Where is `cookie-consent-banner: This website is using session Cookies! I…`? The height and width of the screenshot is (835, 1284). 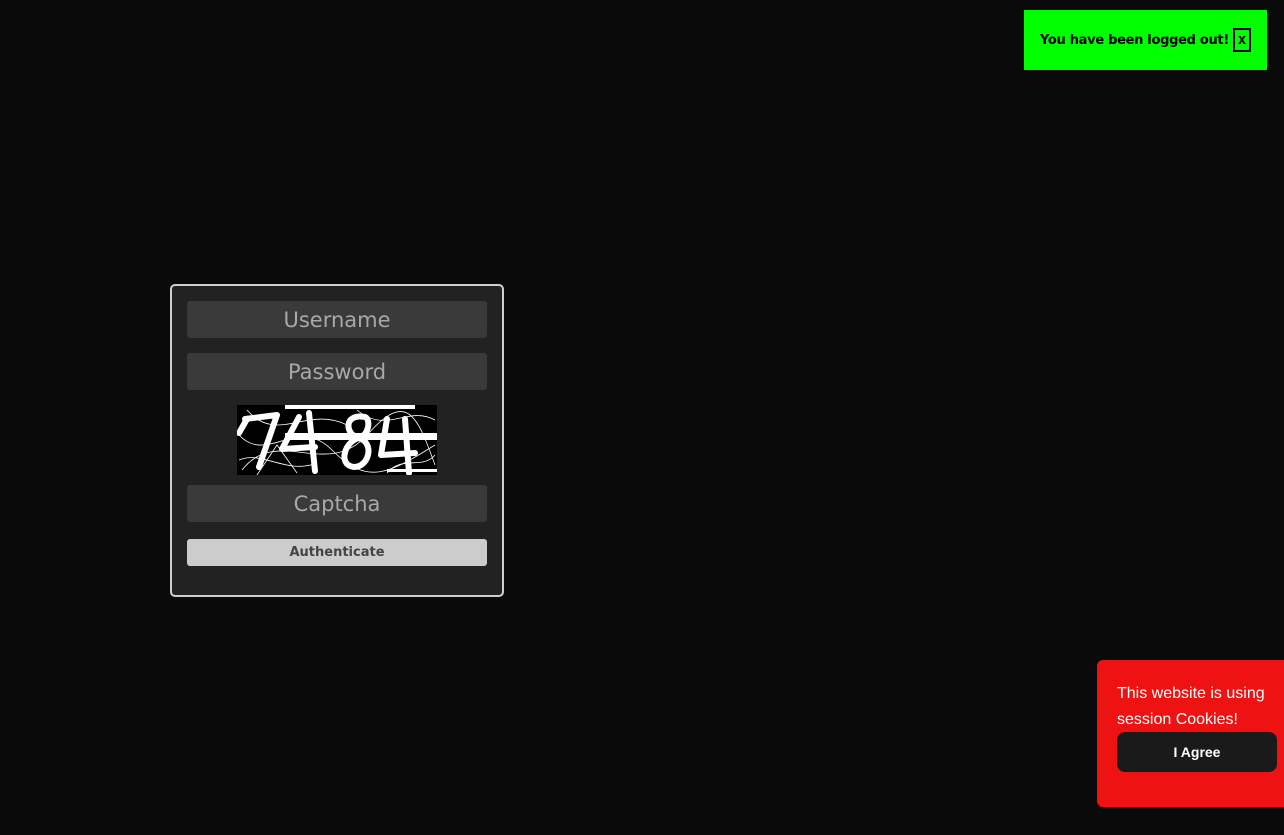
cookie-consent-banner: This website is using session Cookies! I… is located at coordinates (1190, 733).